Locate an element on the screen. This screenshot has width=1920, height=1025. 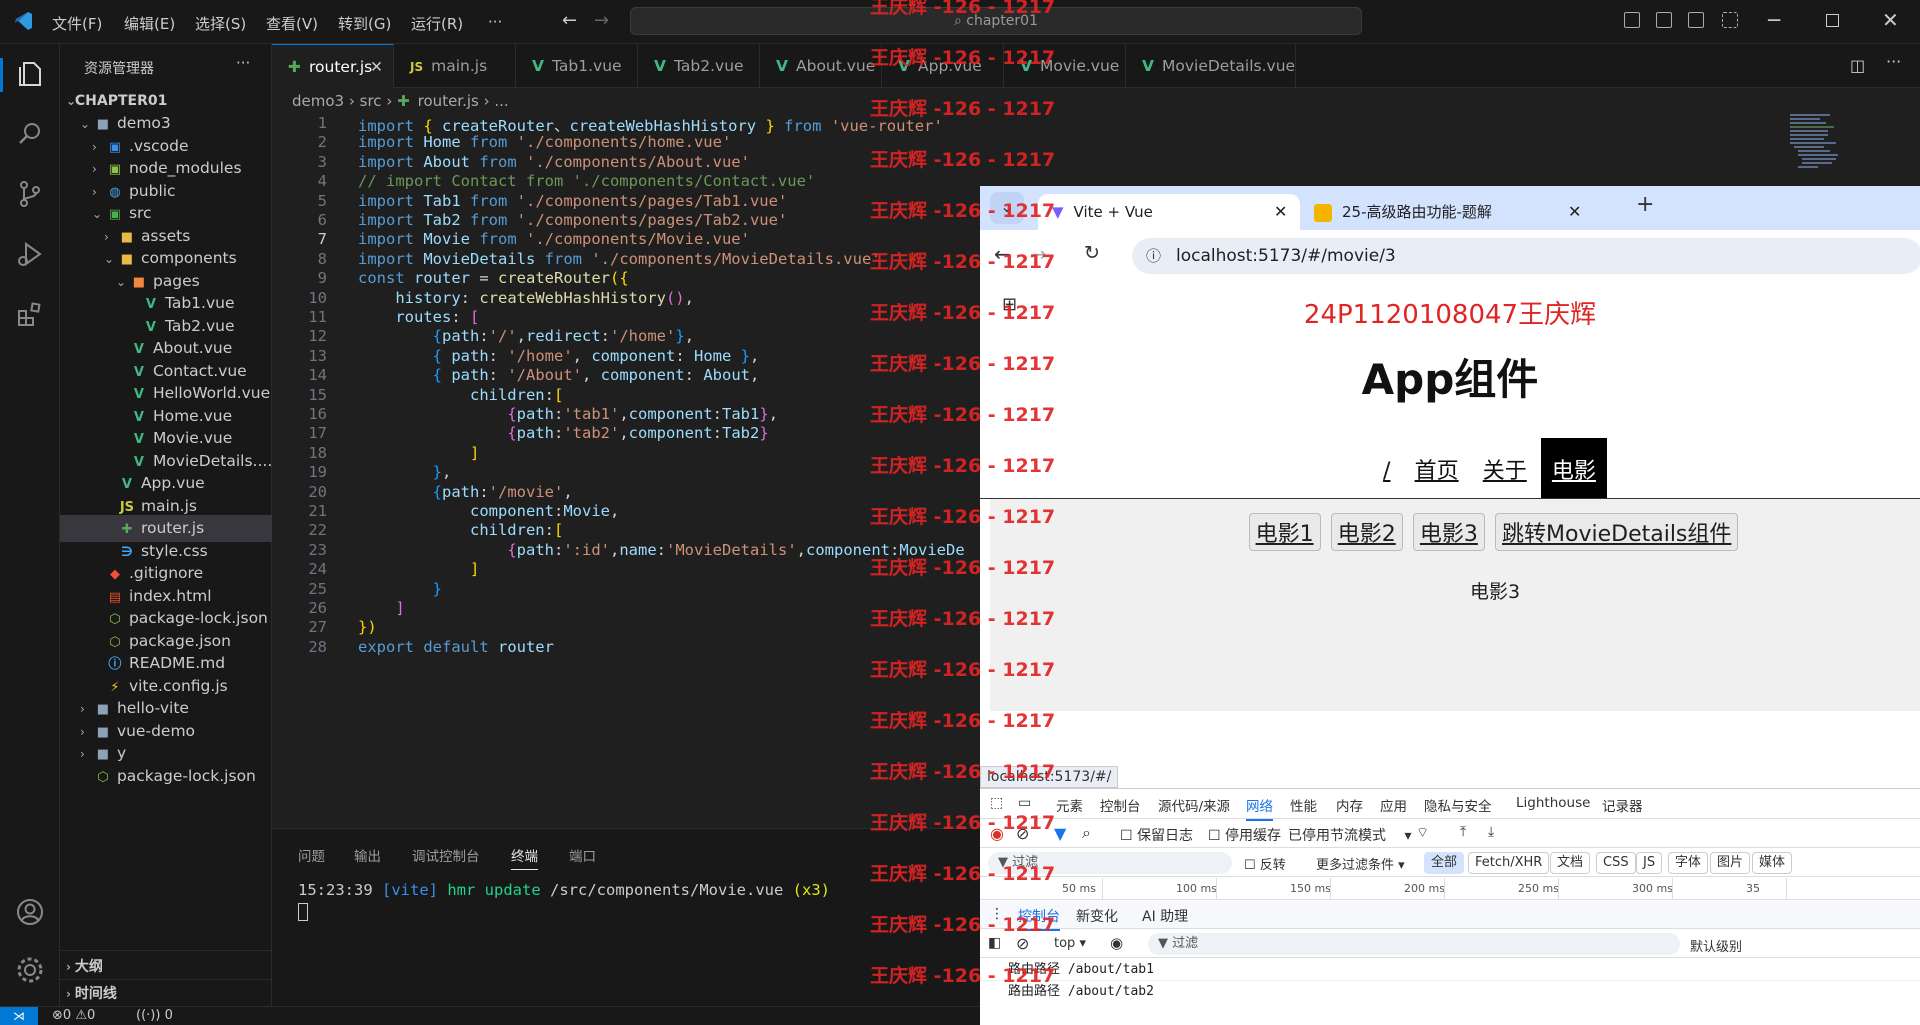
log-level-select: 默认级别 is located at coordinates (1716, 945).